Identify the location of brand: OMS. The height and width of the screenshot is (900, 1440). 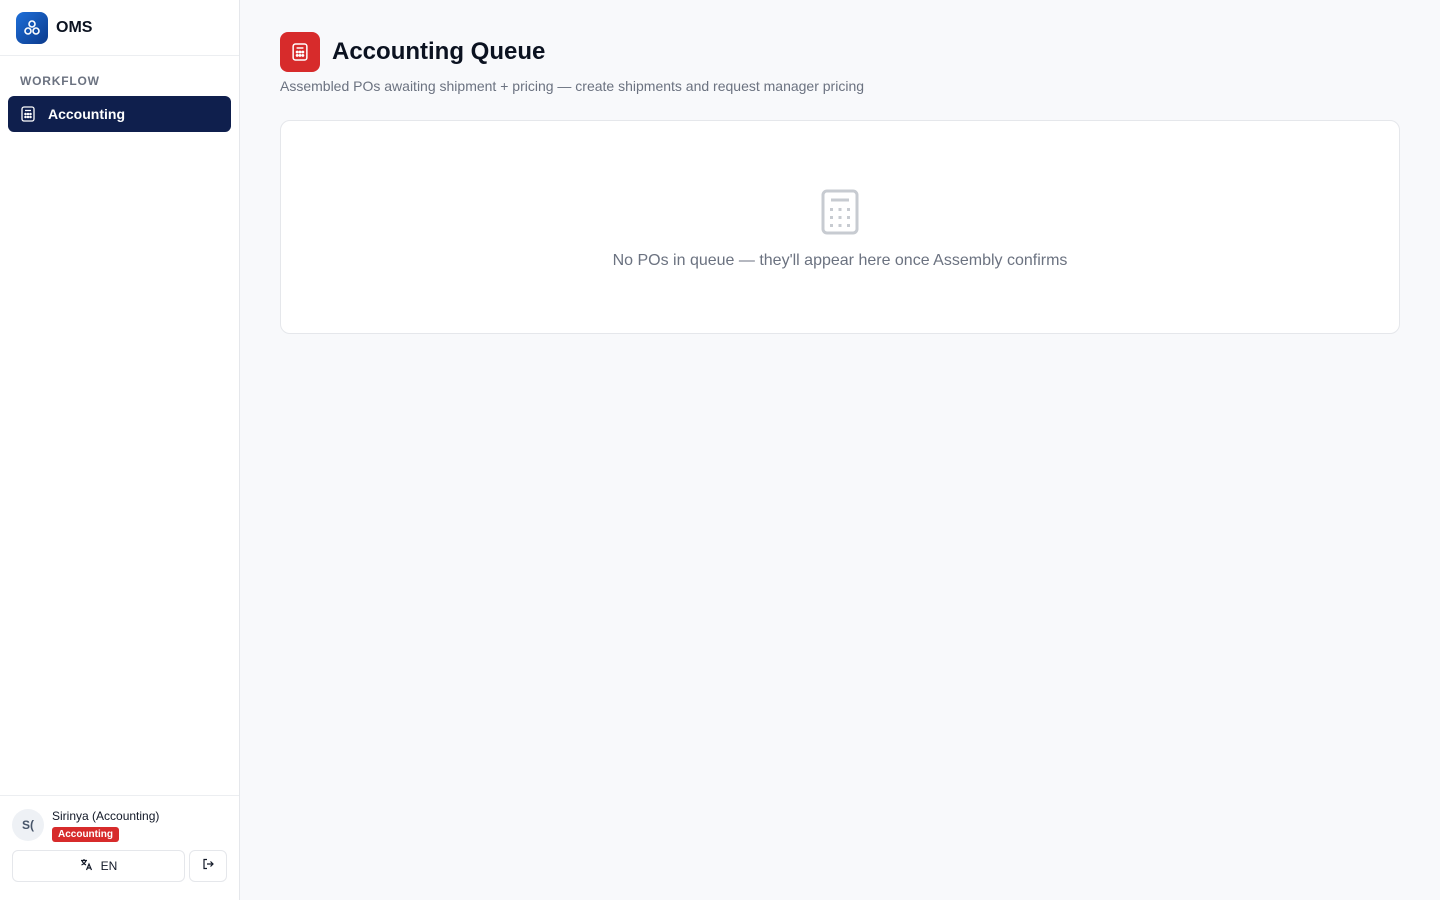
(119, 28).